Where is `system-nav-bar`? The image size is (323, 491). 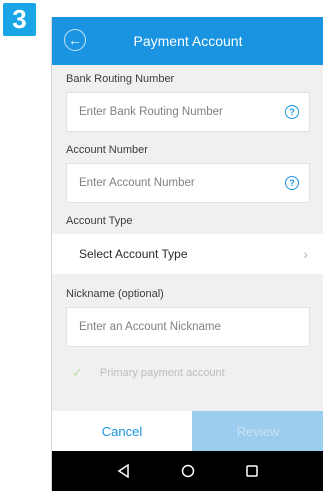
system-nav-bar is located at coordinates (187, 471).